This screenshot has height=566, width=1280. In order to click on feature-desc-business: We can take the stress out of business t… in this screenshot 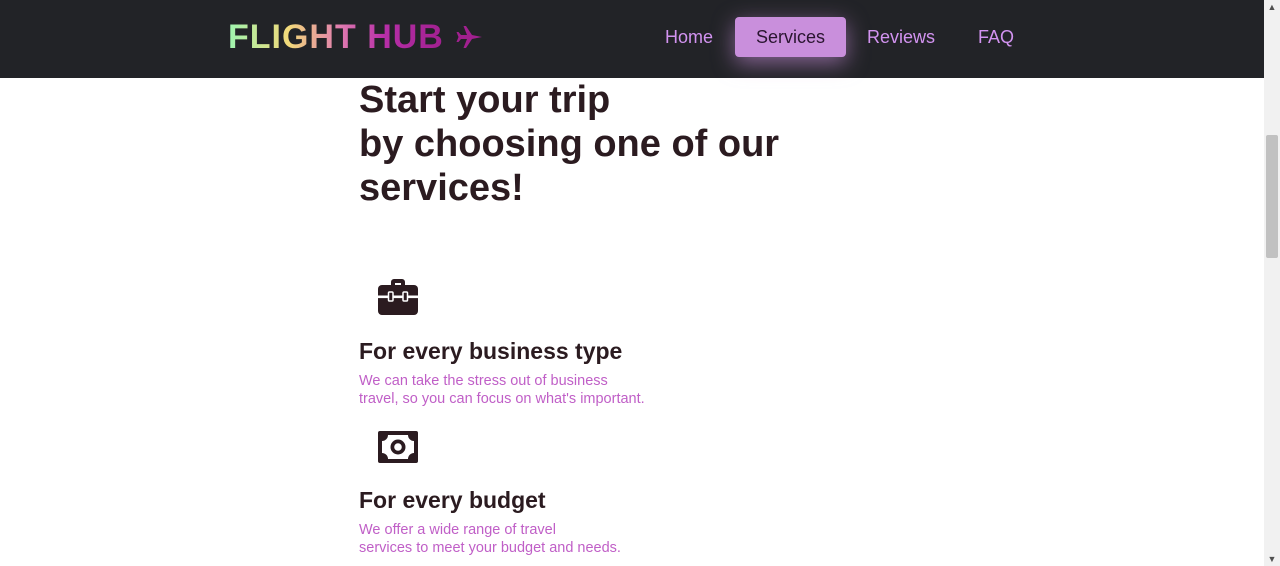, I will do `click(502, 390)`.